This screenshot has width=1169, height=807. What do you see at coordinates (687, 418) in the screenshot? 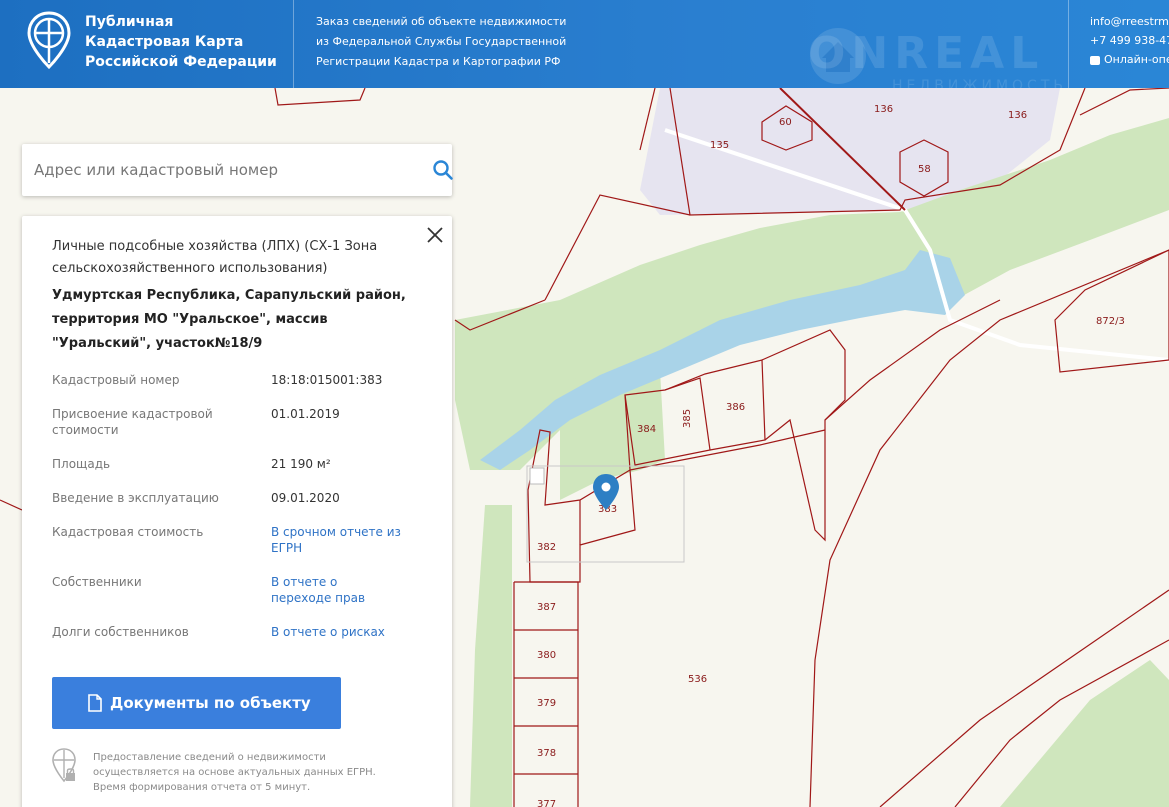
I see `plot-label: 385` at bounding box center [687, 418].